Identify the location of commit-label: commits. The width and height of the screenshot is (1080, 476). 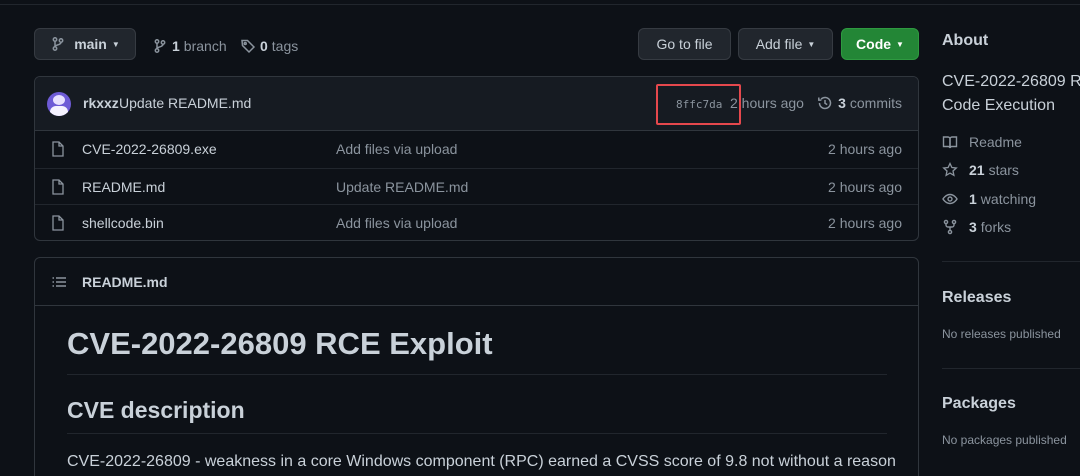
(875, 103).